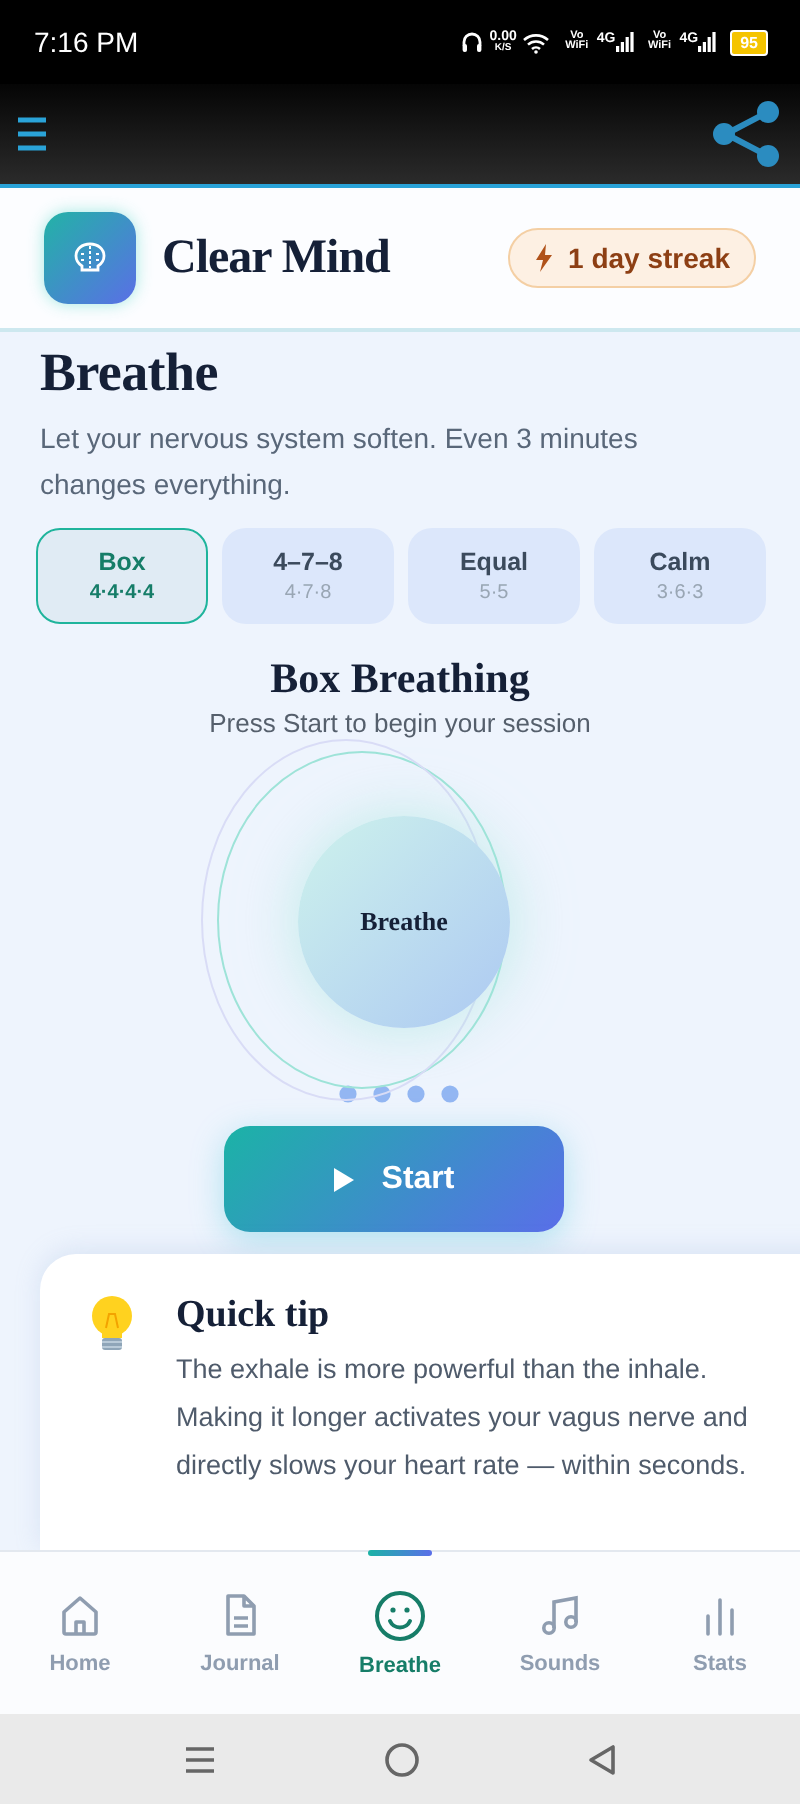 The width and height of the screenshot is (800, 1804). What do you see at coordinates (560, 1615) in the screenshot?
I see `music-note-icon` at bounding box center [560, 1615].